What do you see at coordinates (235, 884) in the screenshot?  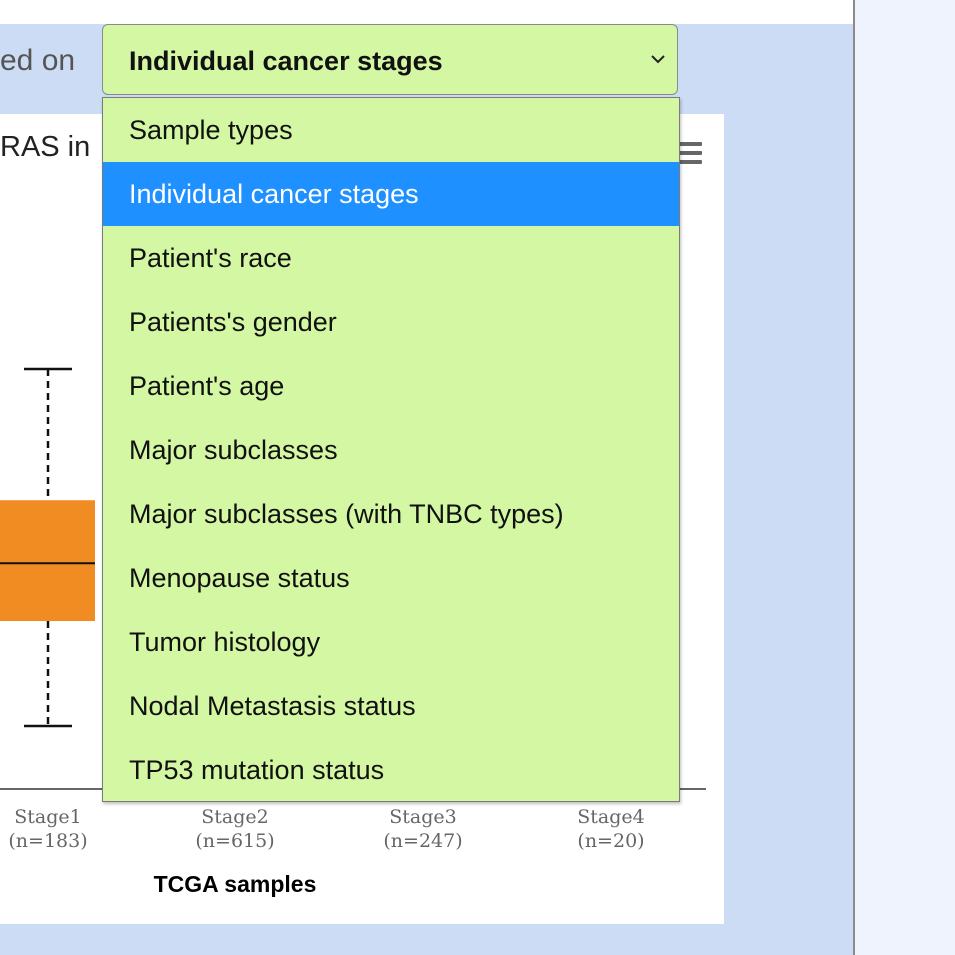 I see `x-axis-title: TCGA samples` at bounding box center [235, 884].